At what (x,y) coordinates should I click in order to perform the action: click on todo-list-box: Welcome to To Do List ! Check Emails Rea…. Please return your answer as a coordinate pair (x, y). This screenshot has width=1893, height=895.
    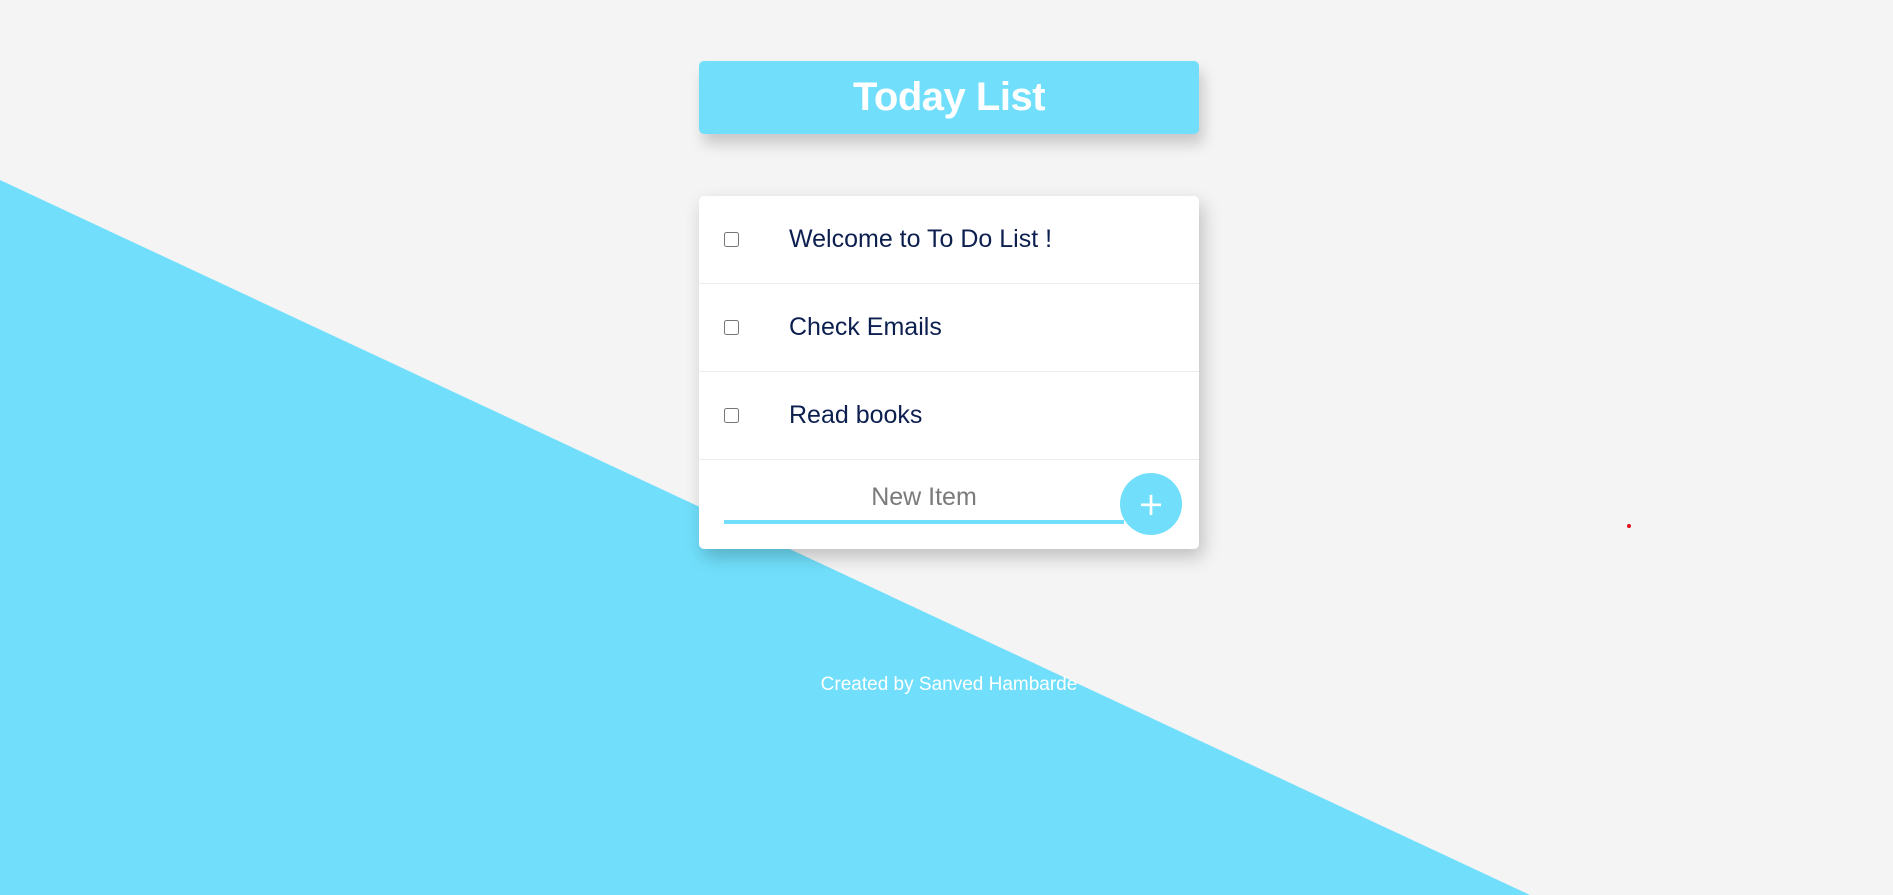
    Looking at the image, I should click on (949, 372).